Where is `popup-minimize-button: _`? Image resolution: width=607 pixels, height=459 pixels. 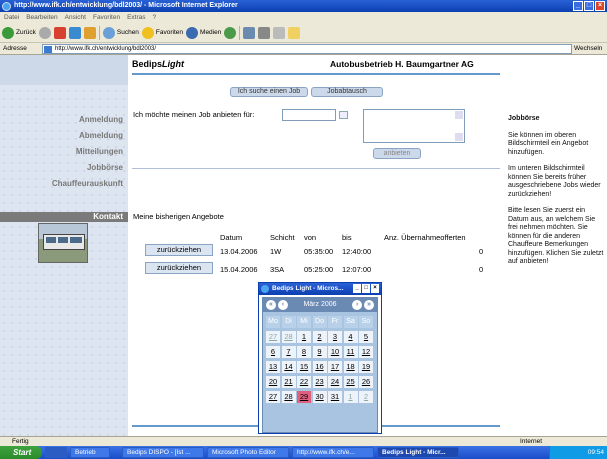 popup-minimize-button: _ is located at coordinates (357, 288).